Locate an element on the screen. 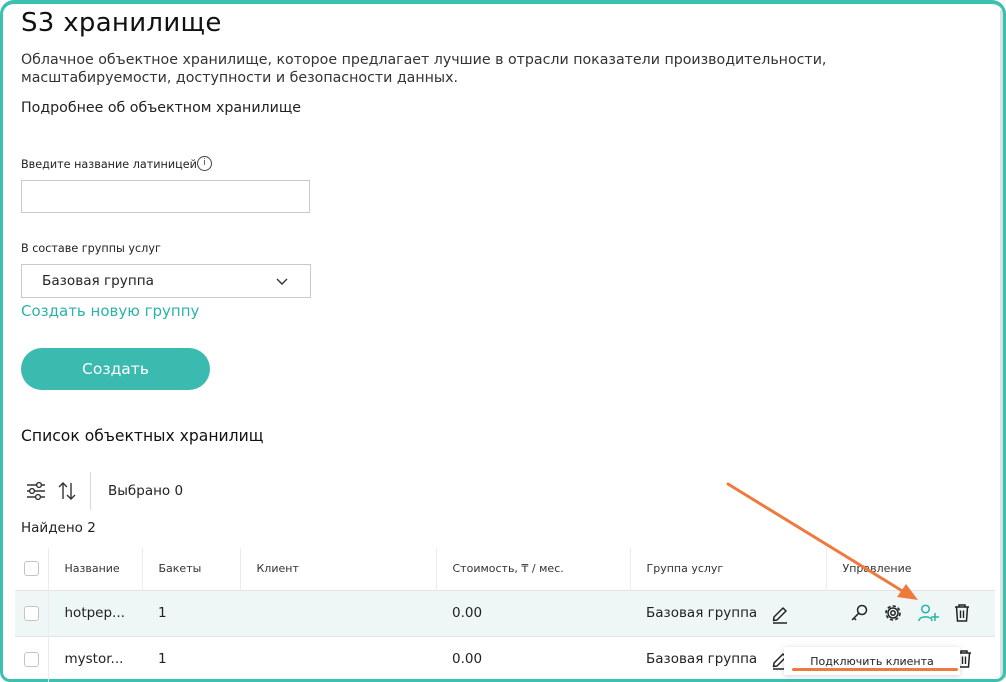 This screenshot has height=682, width=1006. table-row: hotpep... 1 0.00 Базовая группа is located at coordinates (505, 612).